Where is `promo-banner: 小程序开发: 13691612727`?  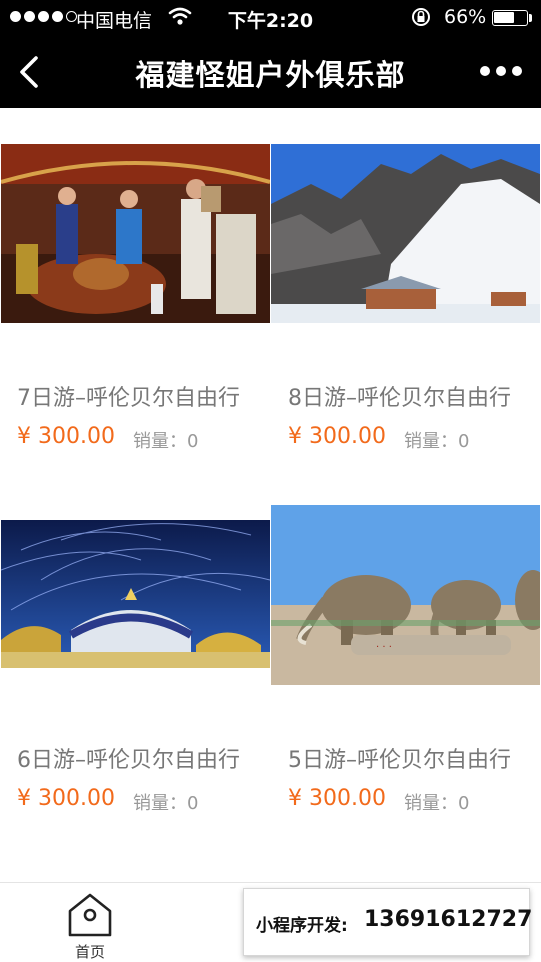
promo-banner: 小程序开发: 13691612727 is located at coordinates (387, 922).